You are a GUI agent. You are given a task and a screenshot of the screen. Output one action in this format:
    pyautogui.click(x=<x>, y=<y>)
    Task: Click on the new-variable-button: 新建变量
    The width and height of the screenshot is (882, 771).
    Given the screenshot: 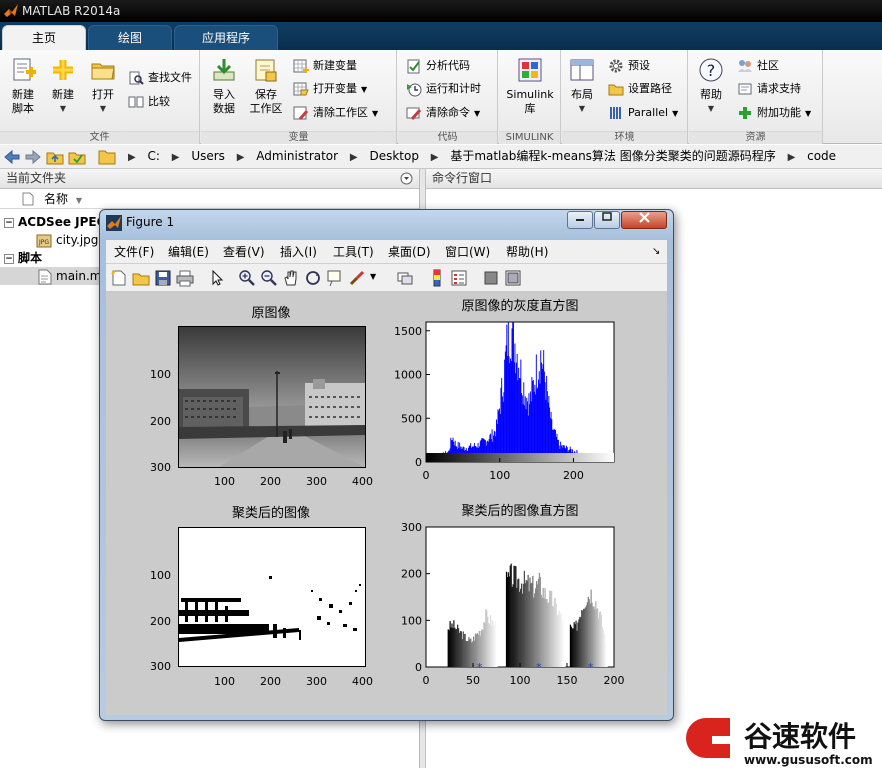 What is the action you would take?
    pyautogui.click(x=325, y=66)
    